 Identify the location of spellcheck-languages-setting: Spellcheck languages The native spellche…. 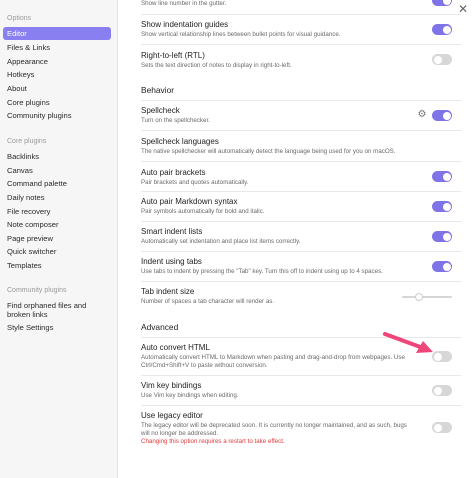
(300, 146).